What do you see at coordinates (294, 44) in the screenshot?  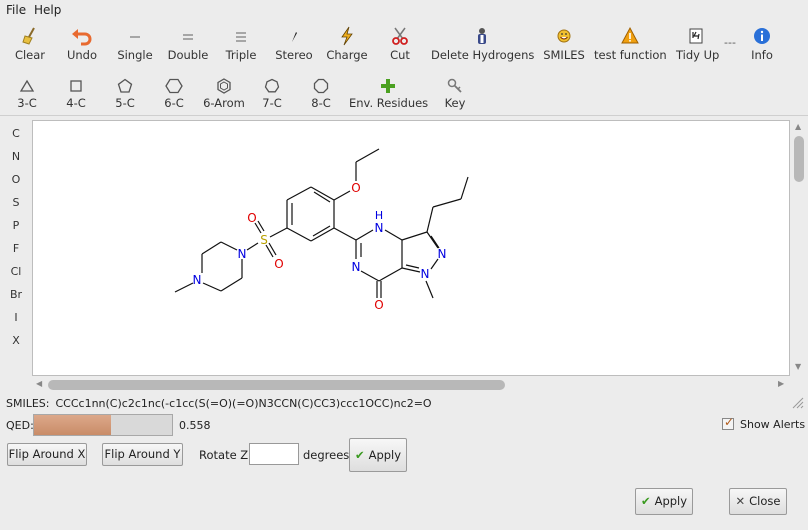 I see `stereo-bond-button: Stereo` at bounding box center [294, 44].